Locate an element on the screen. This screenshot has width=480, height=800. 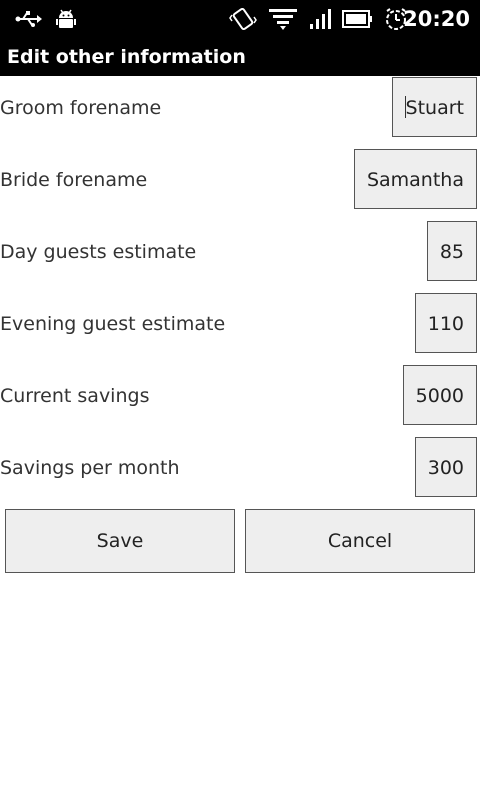
groom-forename-row: Groom forename Stuart is located at coordinates (240, 108).